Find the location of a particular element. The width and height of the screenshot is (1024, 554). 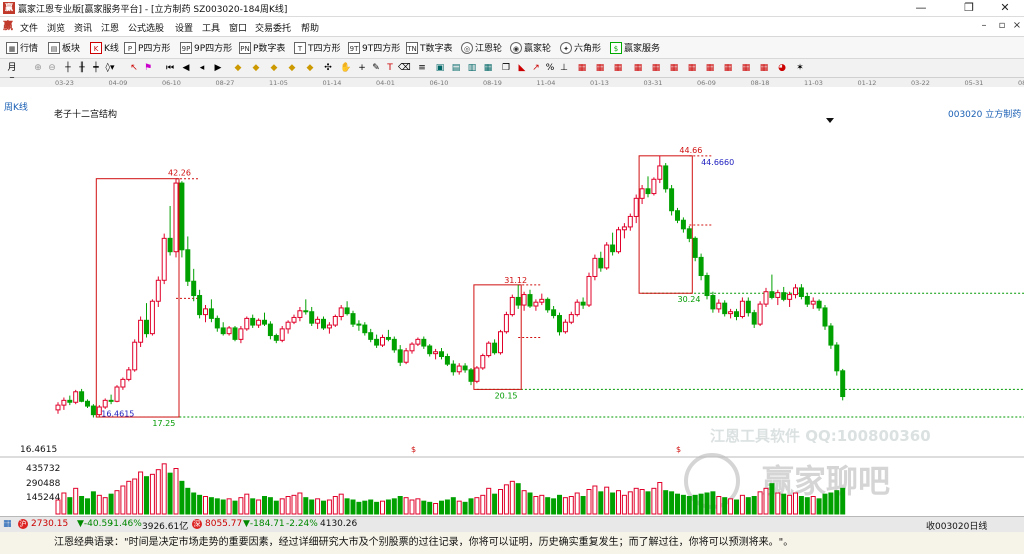

toolbar-p-table-button: PN P数字表 is located at coordinates (262, 47).